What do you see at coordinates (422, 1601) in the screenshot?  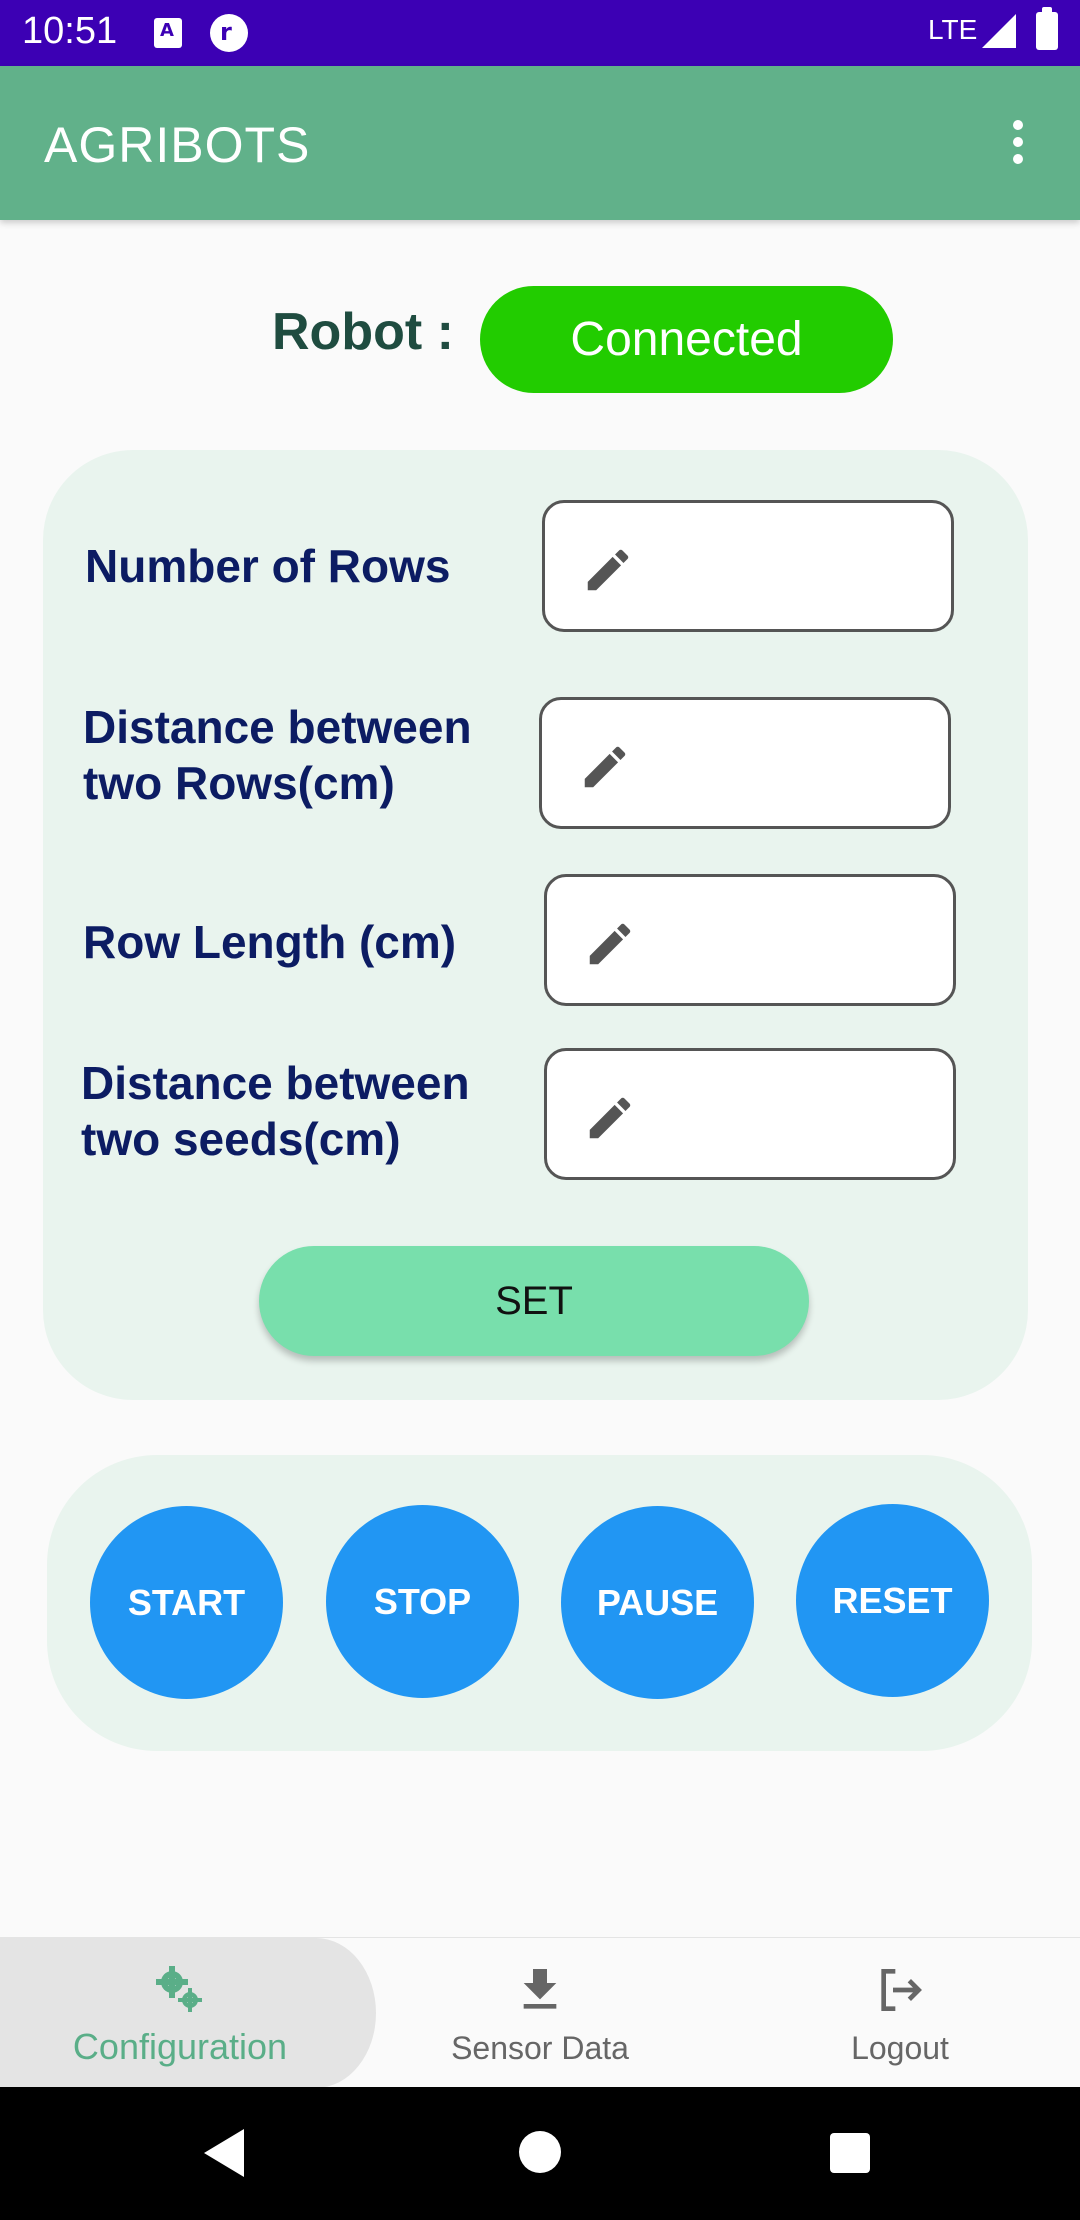 I see `stop-button: STOP` at bounding box center [422, 1601].